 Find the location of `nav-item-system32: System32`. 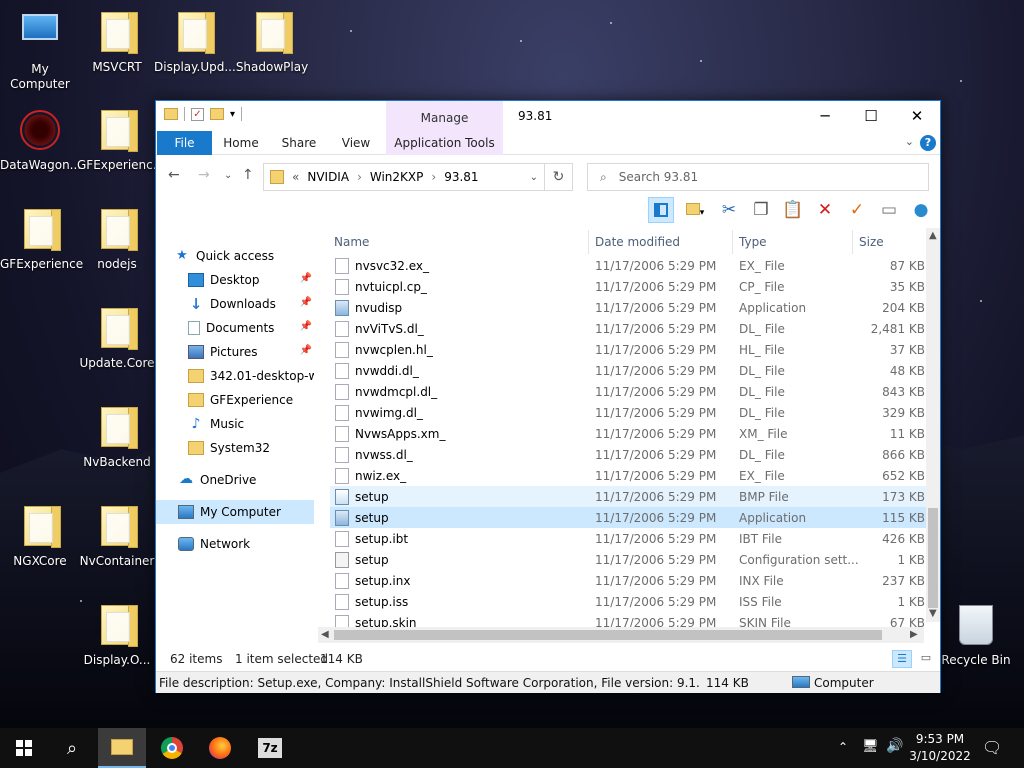

nav-item-system32: System32 is located at coordinates (251, 448).